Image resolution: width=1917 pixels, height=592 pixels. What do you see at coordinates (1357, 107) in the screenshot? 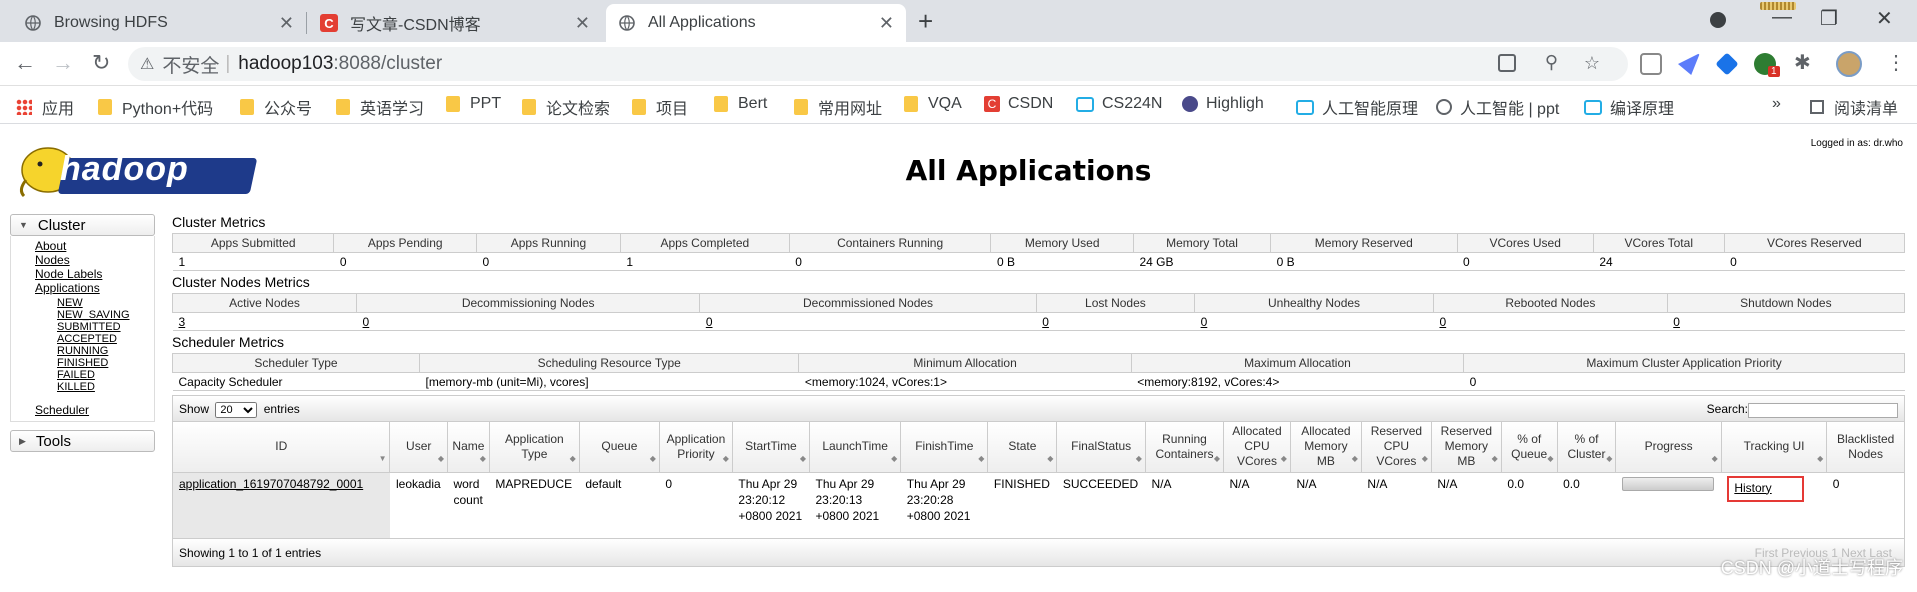
I see `bookmark-ai-principles: 人工智能原理` at bounding box center [1357, 107].